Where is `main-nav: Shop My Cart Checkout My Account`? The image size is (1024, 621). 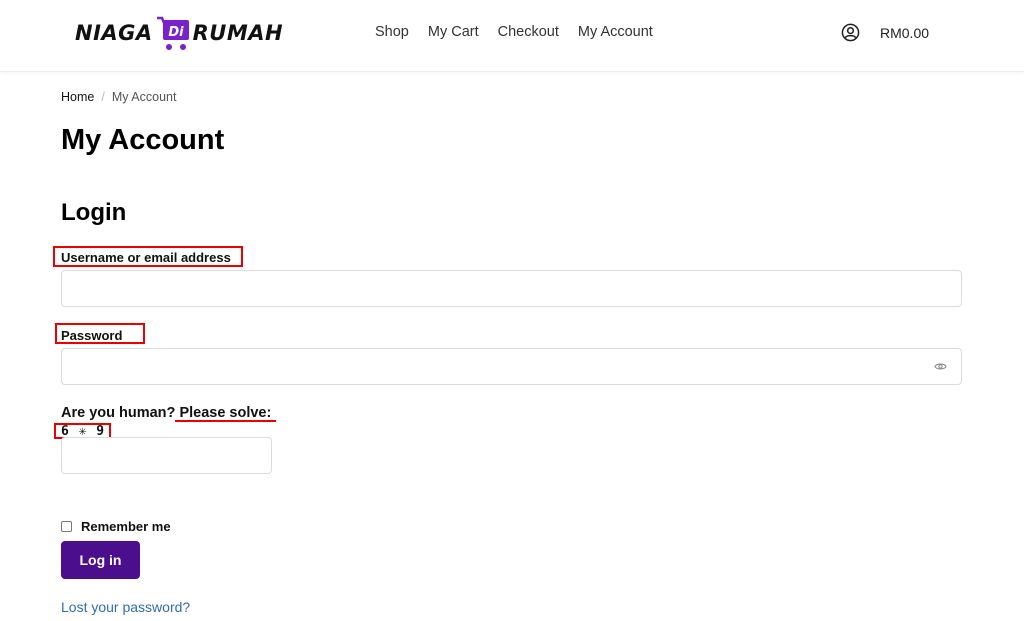
main-nav: Shop My Cart Checkout My Account is located at coordinates (514, 32).